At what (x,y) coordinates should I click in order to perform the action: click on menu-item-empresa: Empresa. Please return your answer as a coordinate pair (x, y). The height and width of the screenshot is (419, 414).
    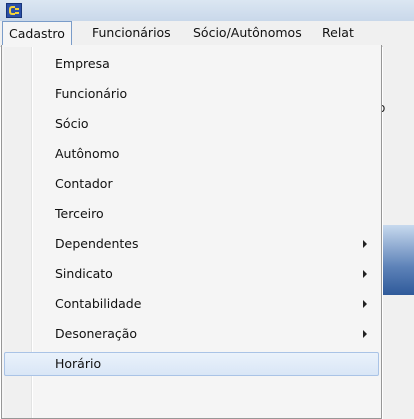
    Looking at the image, I should click on (191, 64).